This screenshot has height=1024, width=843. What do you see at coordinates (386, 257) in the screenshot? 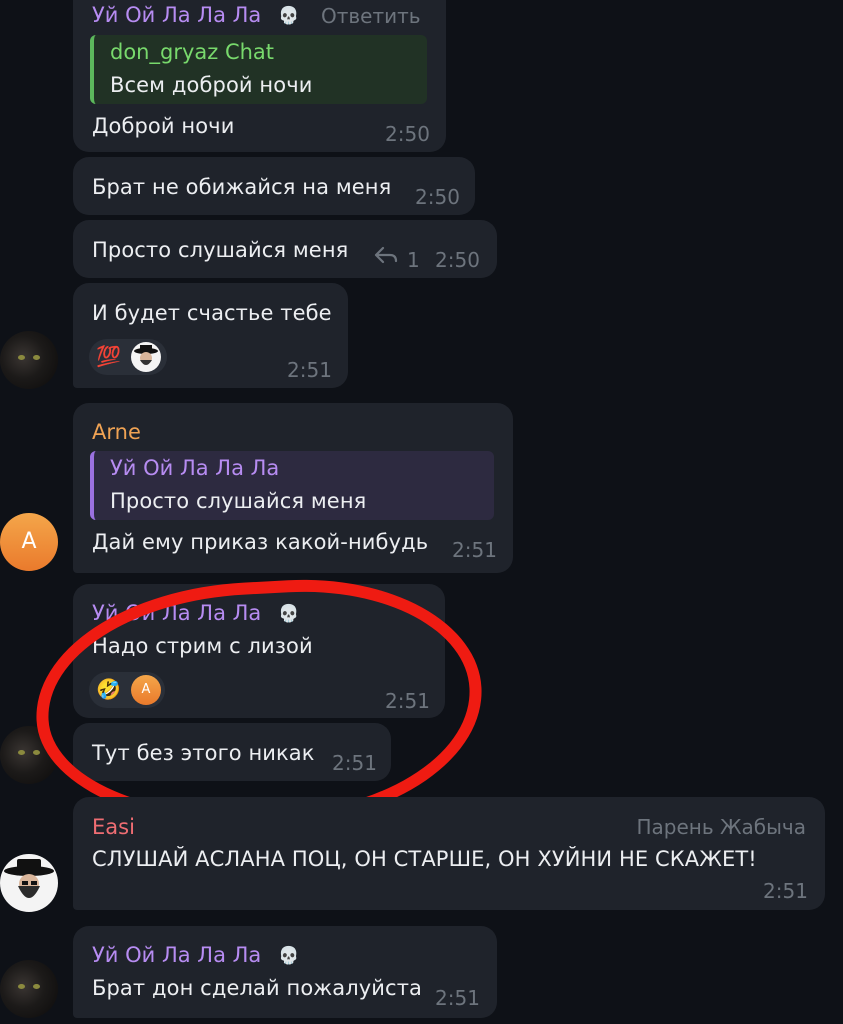
I see `reply-arrow-icon` at bounding box center [386, 257].